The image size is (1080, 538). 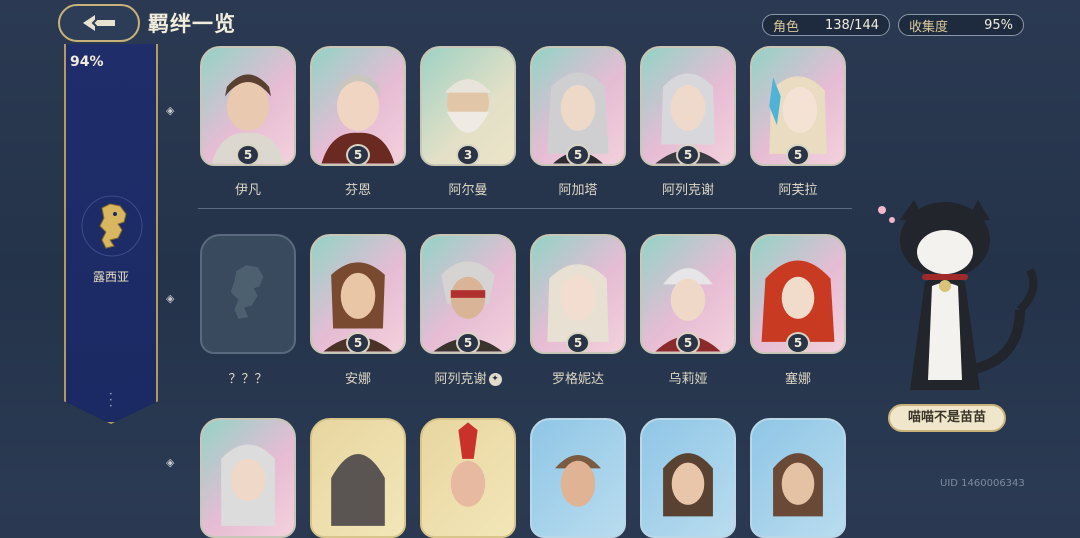 I want to click on lion-silhouette-icon, so click(x=247, y=292).